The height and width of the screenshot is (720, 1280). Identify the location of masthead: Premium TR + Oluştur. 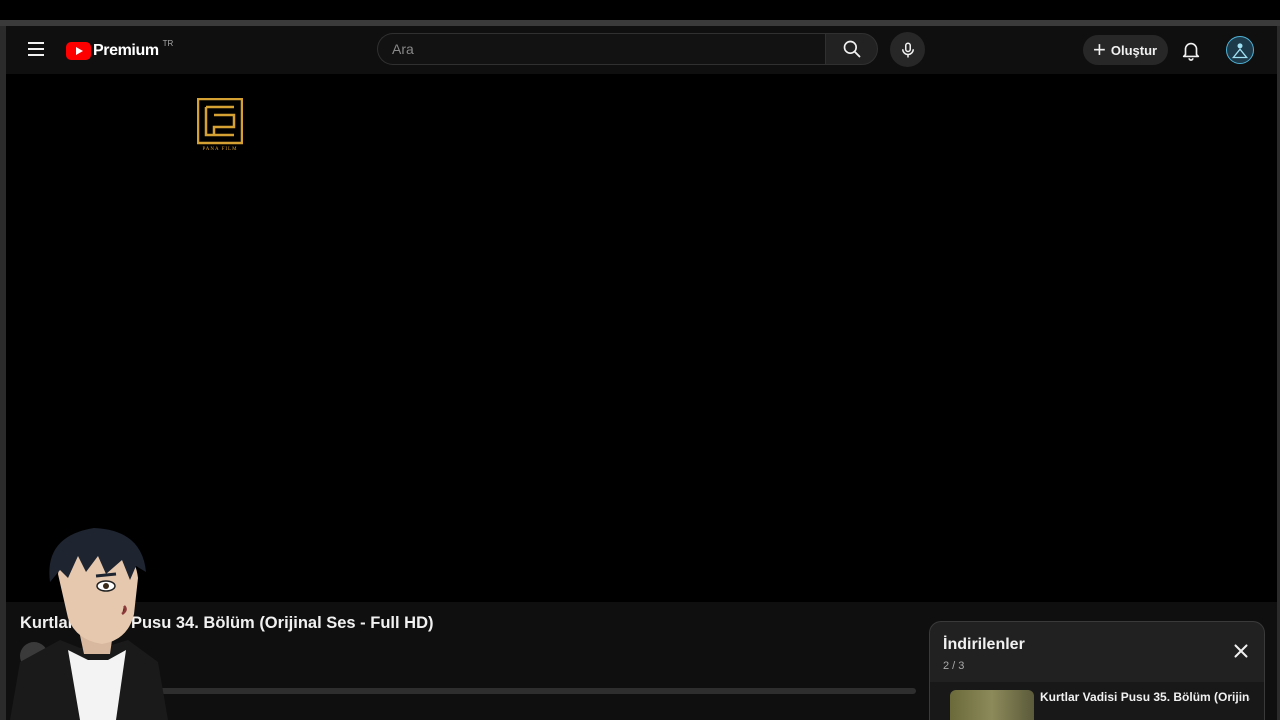
(641, 50).